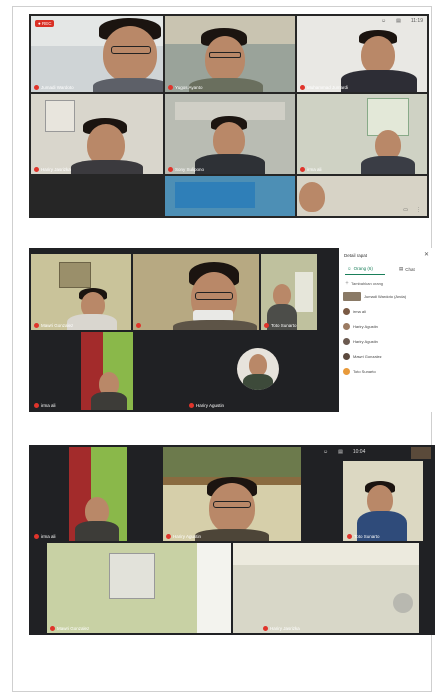 This screenshot has height=698, width=440. I want to click on tile-name-label: Mawri Gonzalez, so click(57, 325).